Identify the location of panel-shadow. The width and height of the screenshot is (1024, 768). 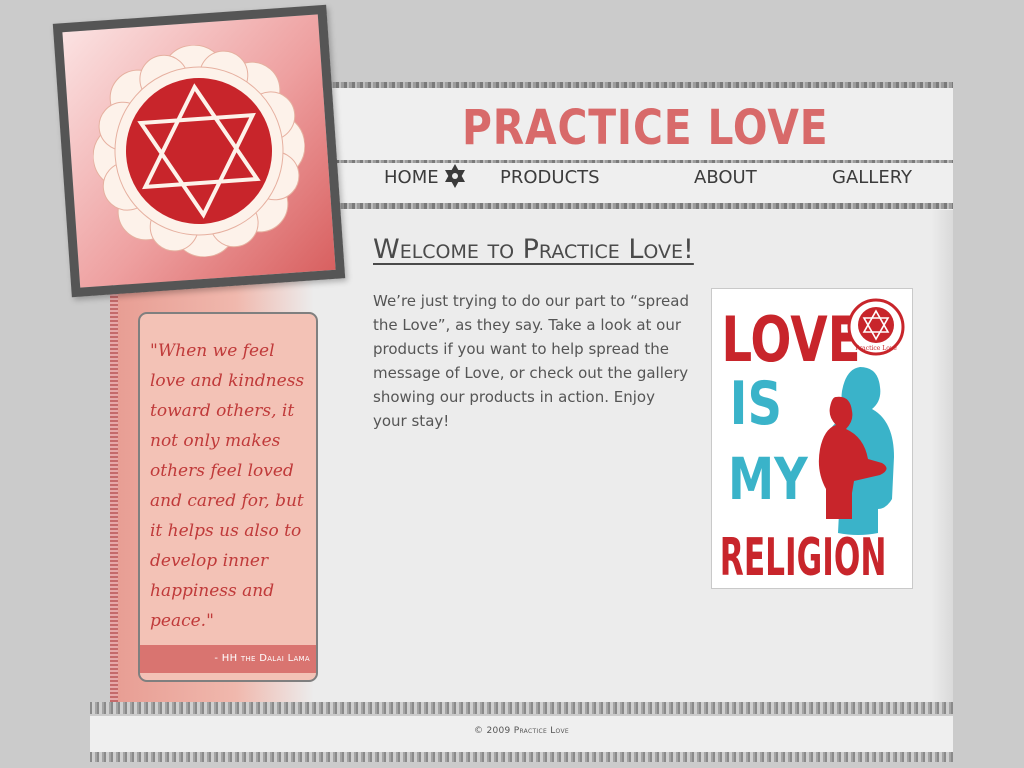
(942, 457).